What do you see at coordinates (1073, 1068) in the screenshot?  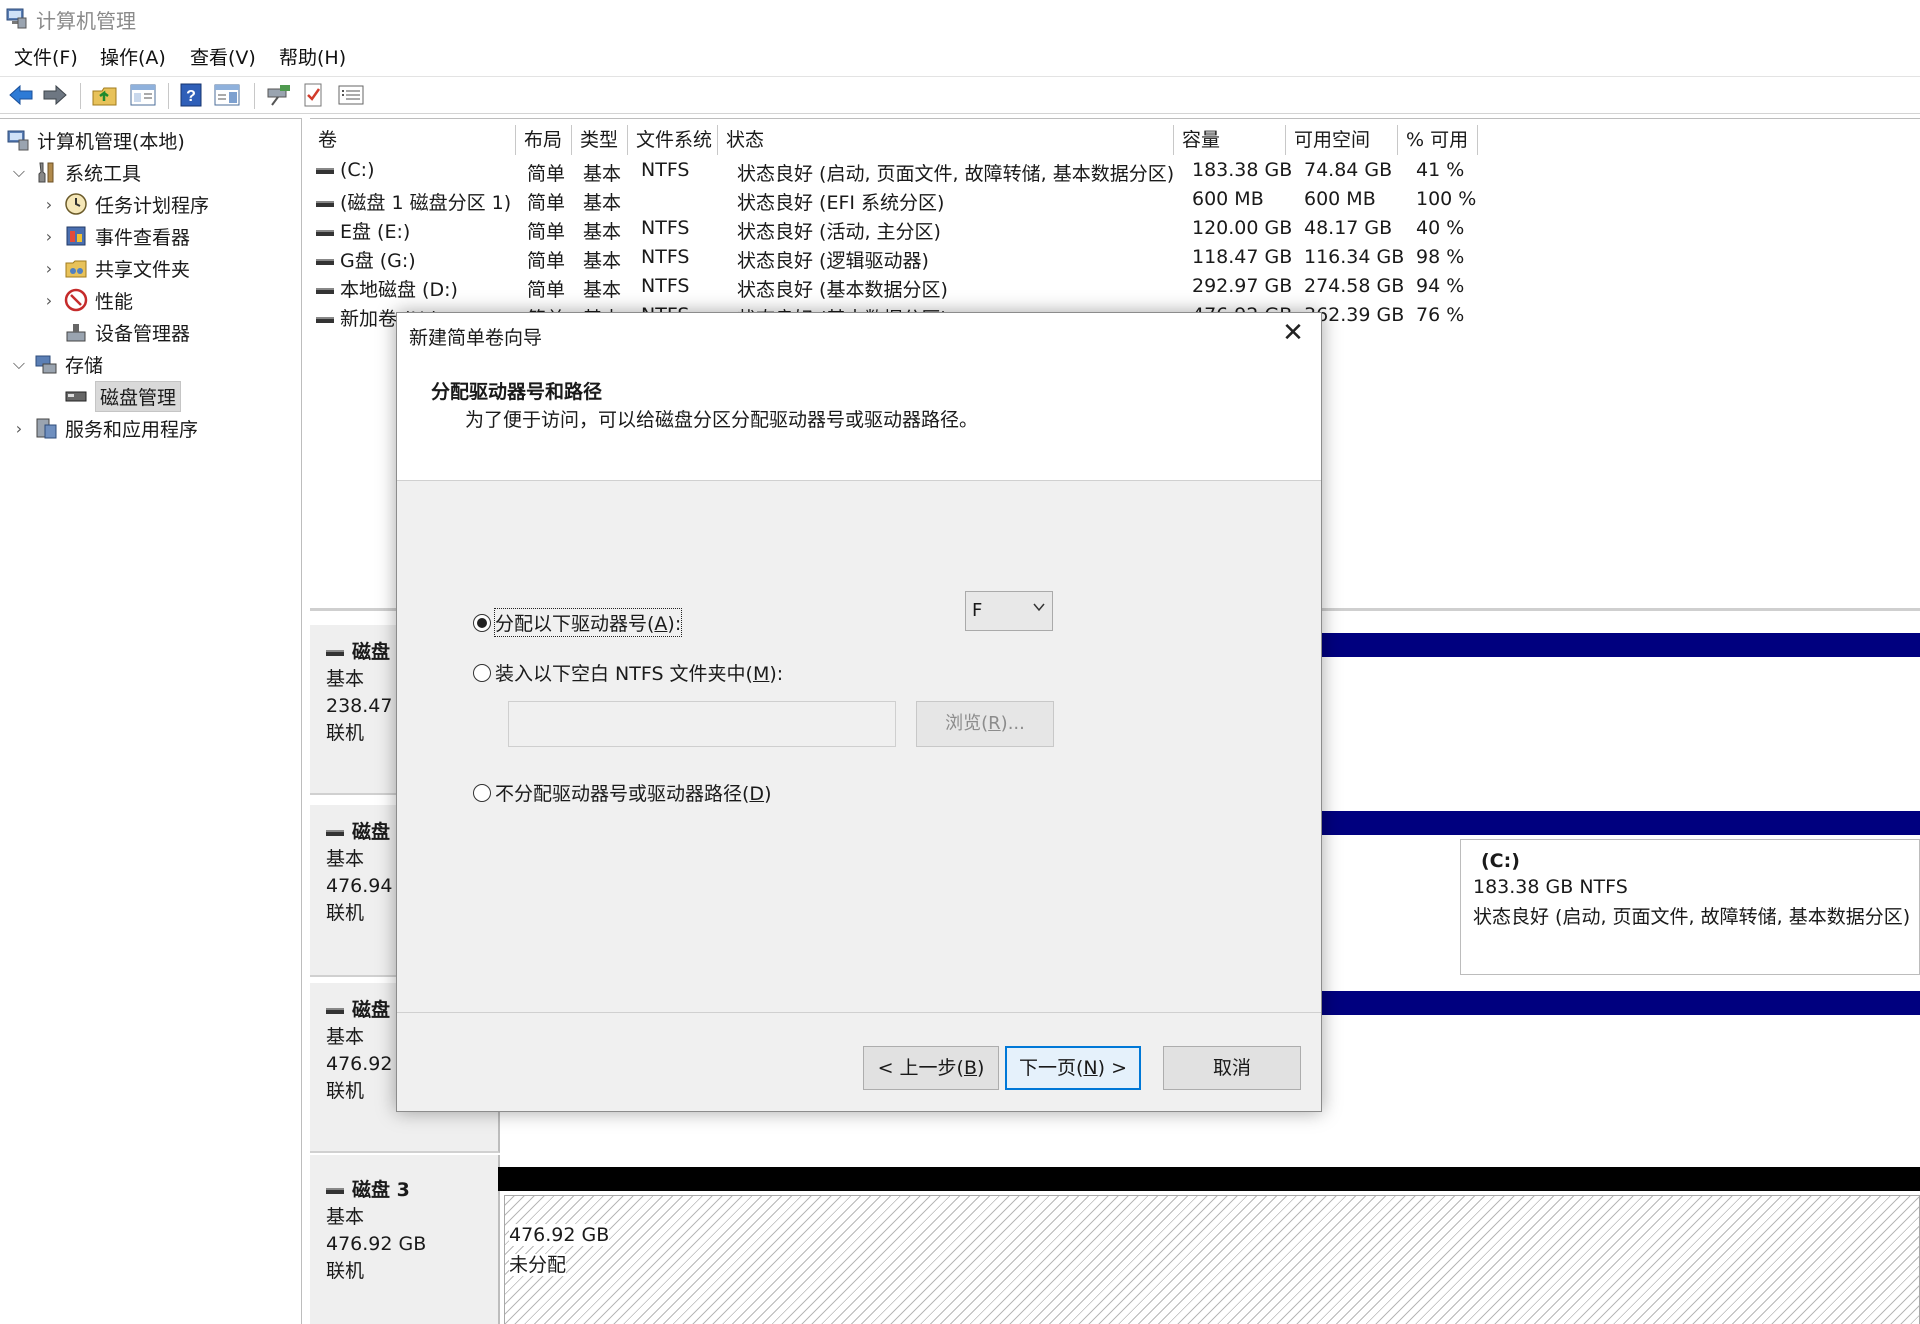 I see `next-button: 下一页(N) >` at bounding box center [1073, 1068].